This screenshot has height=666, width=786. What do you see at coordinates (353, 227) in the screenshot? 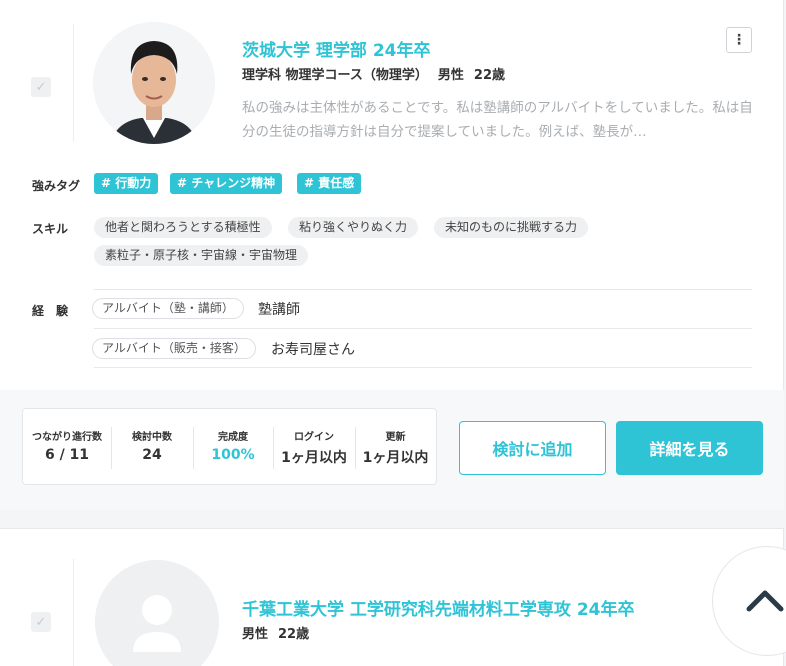
I see `skill-chip: 粘り強くやりぬく力` at bounding box center [353, 227].